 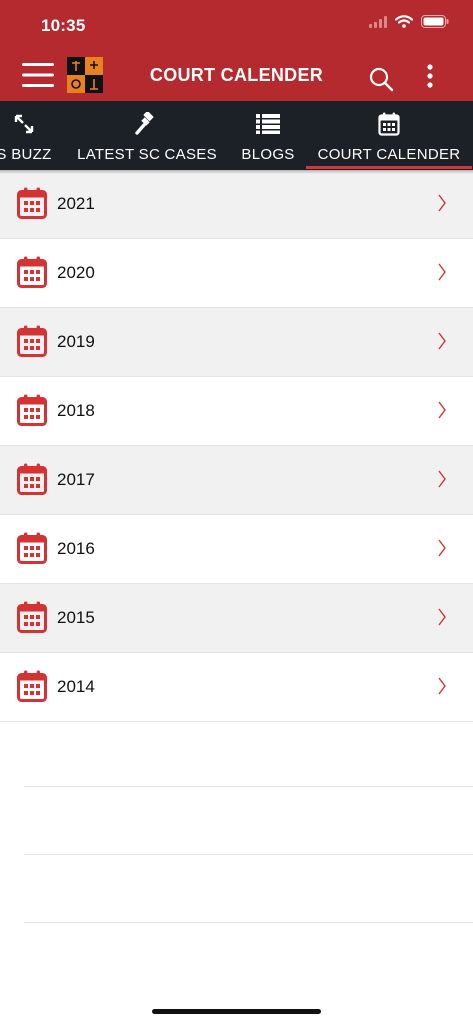 What do you see at coordinates (236, 75) in the screenshot?
I see `page-title: COURT CALENDER` at bounding box center [236, 75].